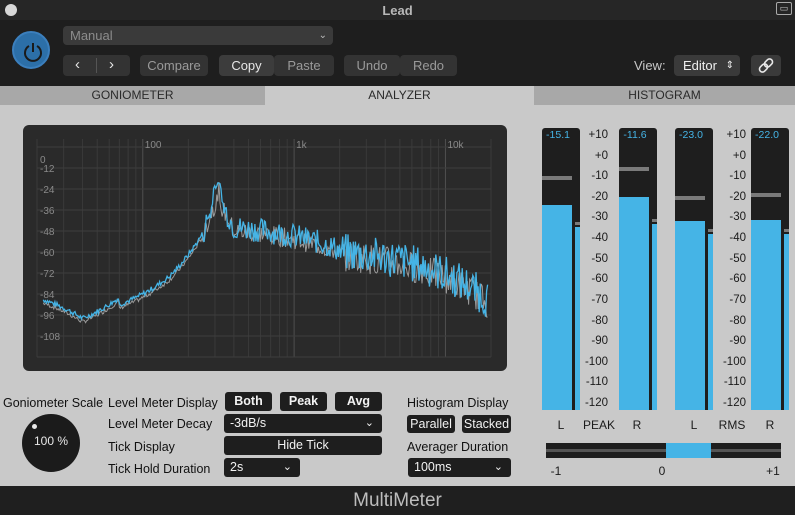  I want to click on window-title: Lead, so click(397, 10).